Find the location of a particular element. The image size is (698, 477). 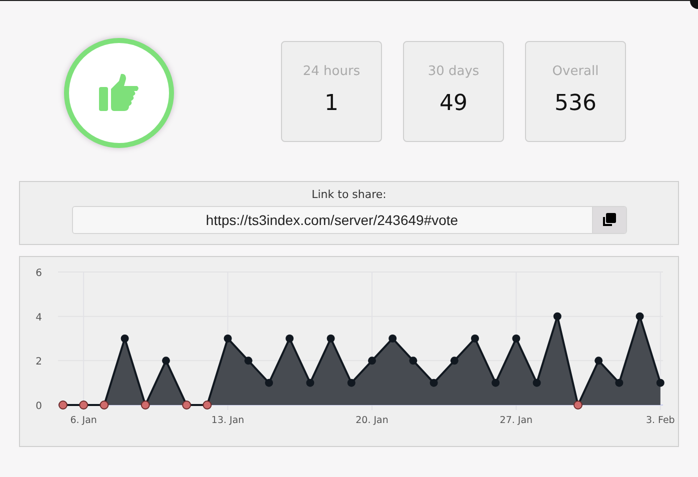

stat-value: 536 is located at coordinates (575, 103).